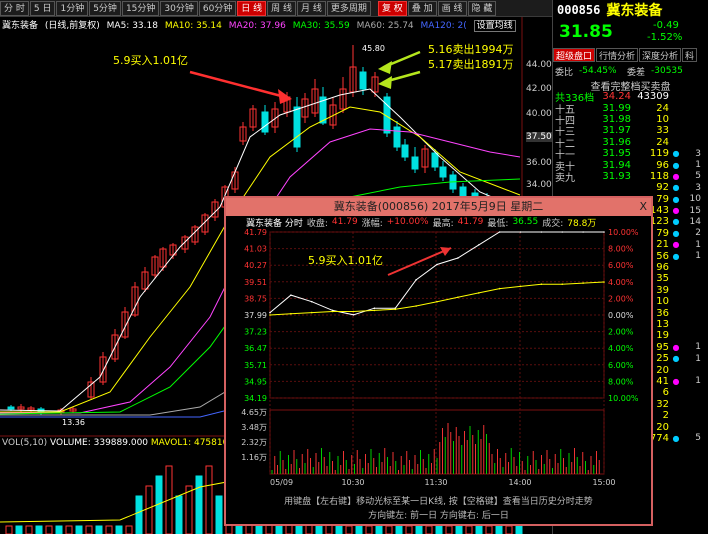 The image size is (708, 534). I want to click on level-volume: 92, so click(662, 188).